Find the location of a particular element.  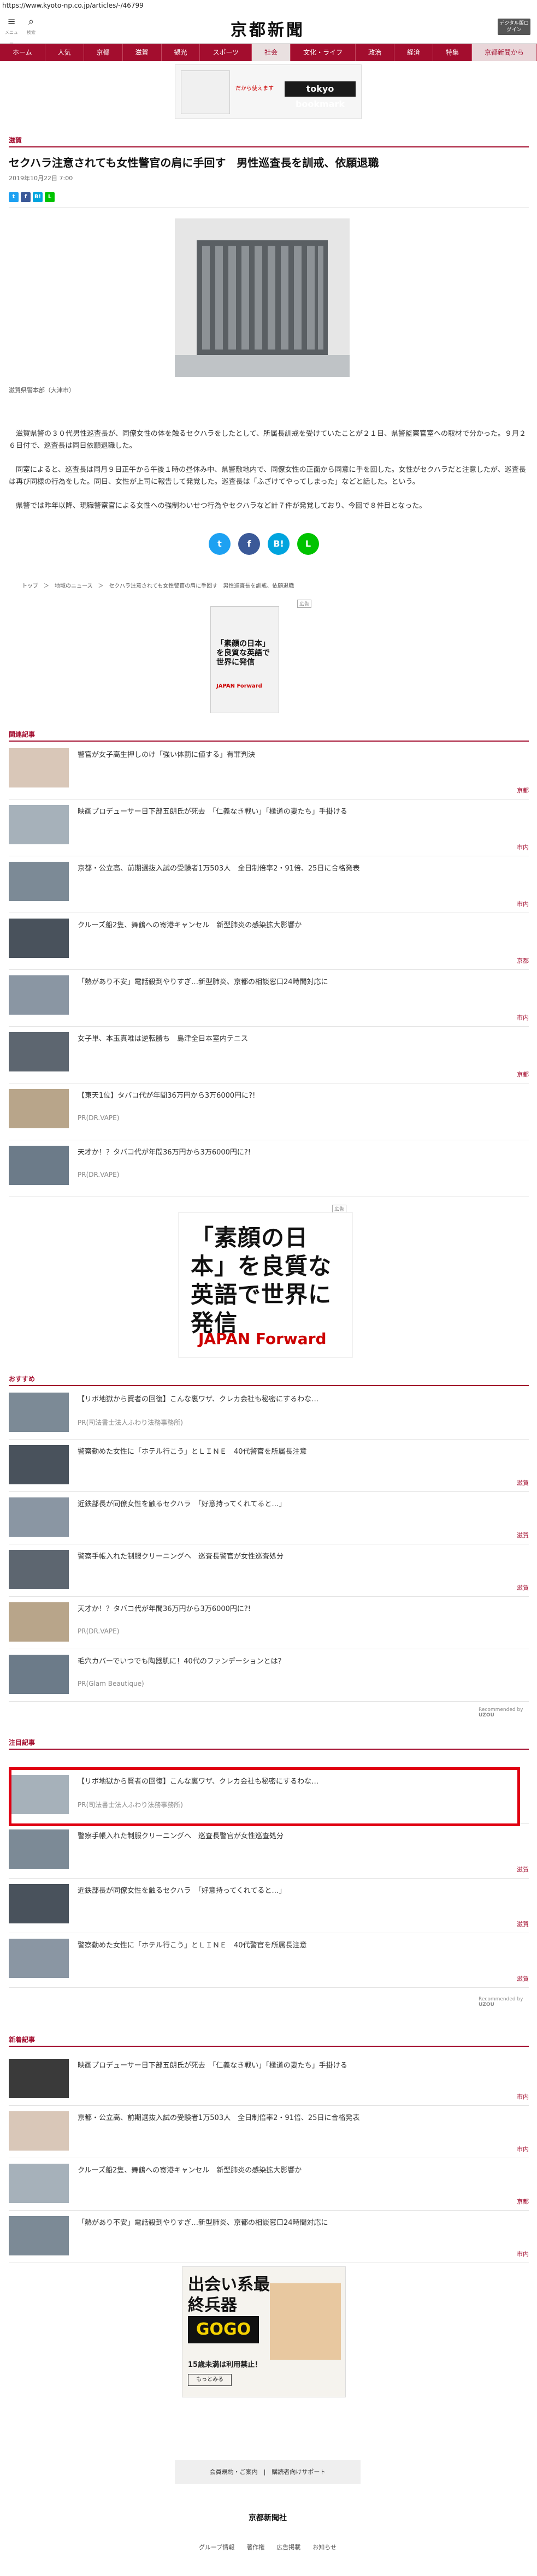

gogo-ad: 出会い系最終兵器 GOGO 15歳未満は利用禁止！ もっとみる is located at coordinates (264, 2331).